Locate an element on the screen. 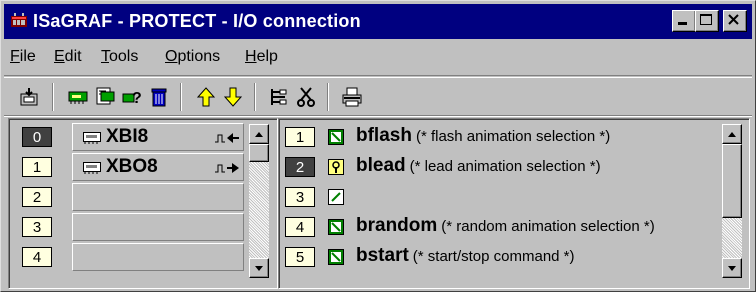 The width and height of the screenshot is (756, 292). variable-comment: (* start/stop command *) is located at coordinates (493, 256).